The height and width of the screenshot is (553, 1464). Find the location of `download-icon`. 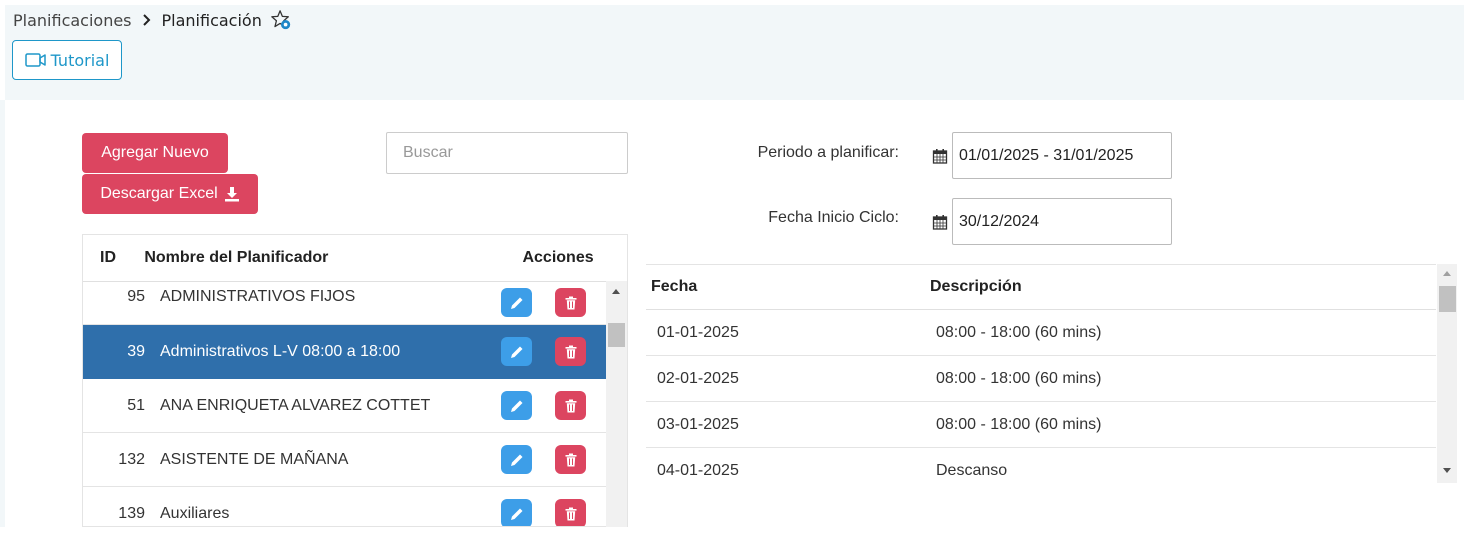

download-icon is located at coordinates (231, 194).